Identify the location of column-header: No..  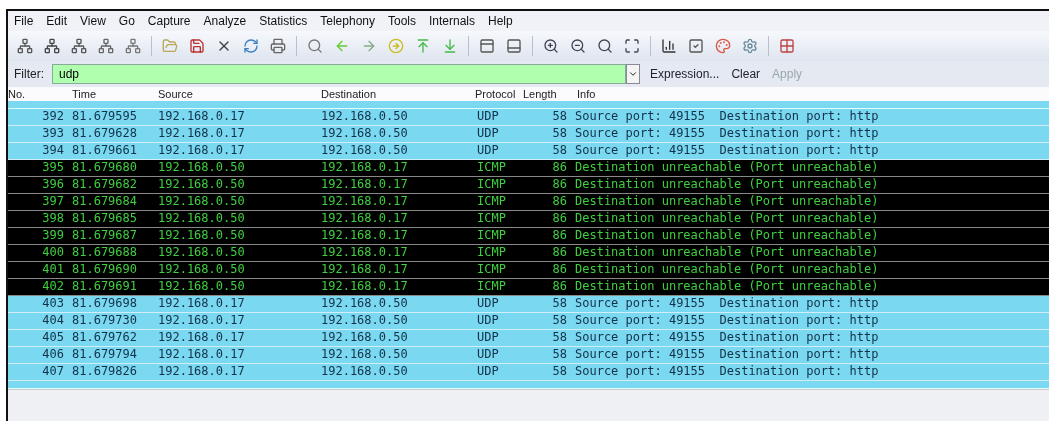
(38, 94).